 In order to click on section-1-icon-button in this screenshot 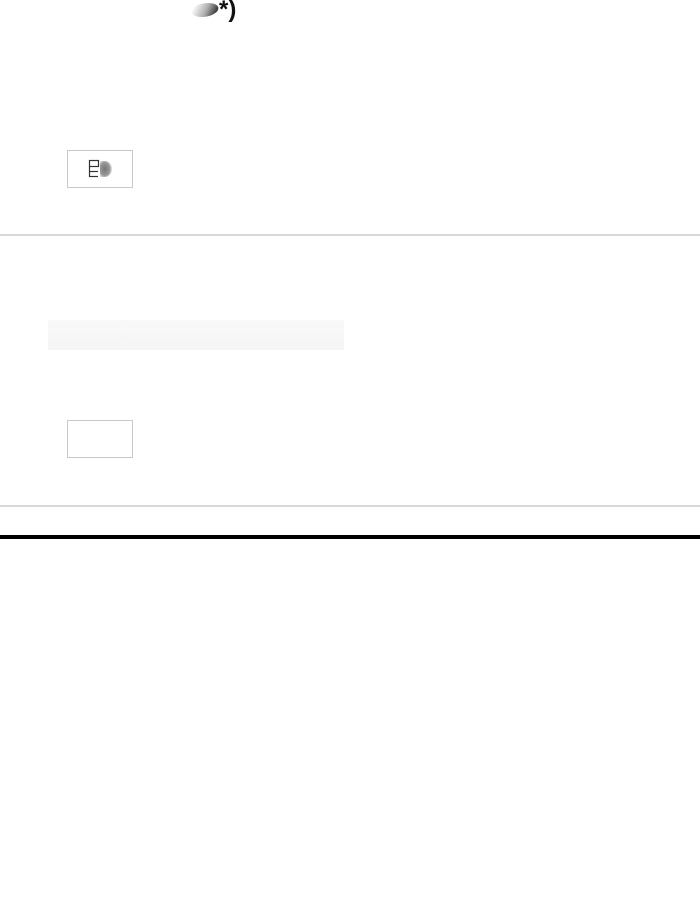, I will do `click(100, 169)`.